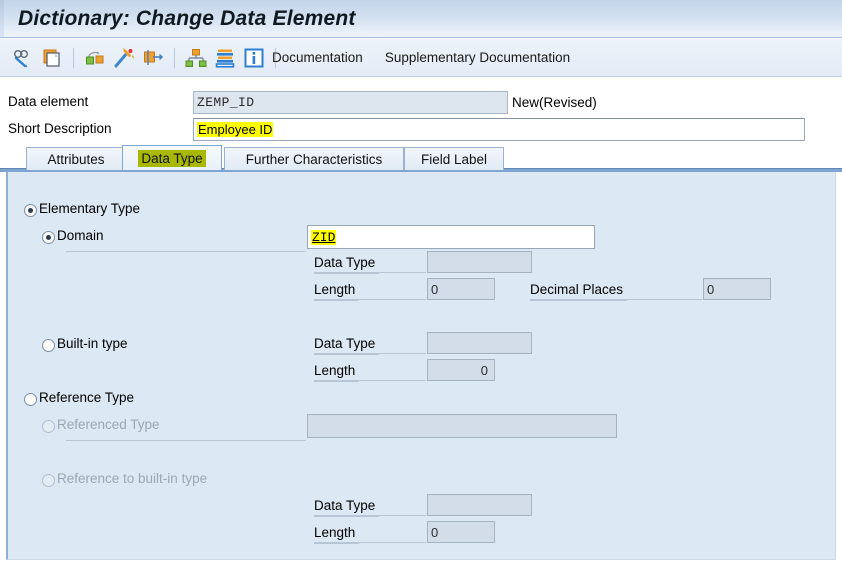 The image size is (842, 567). I want to click on display-change-icon, so click(23, 58).